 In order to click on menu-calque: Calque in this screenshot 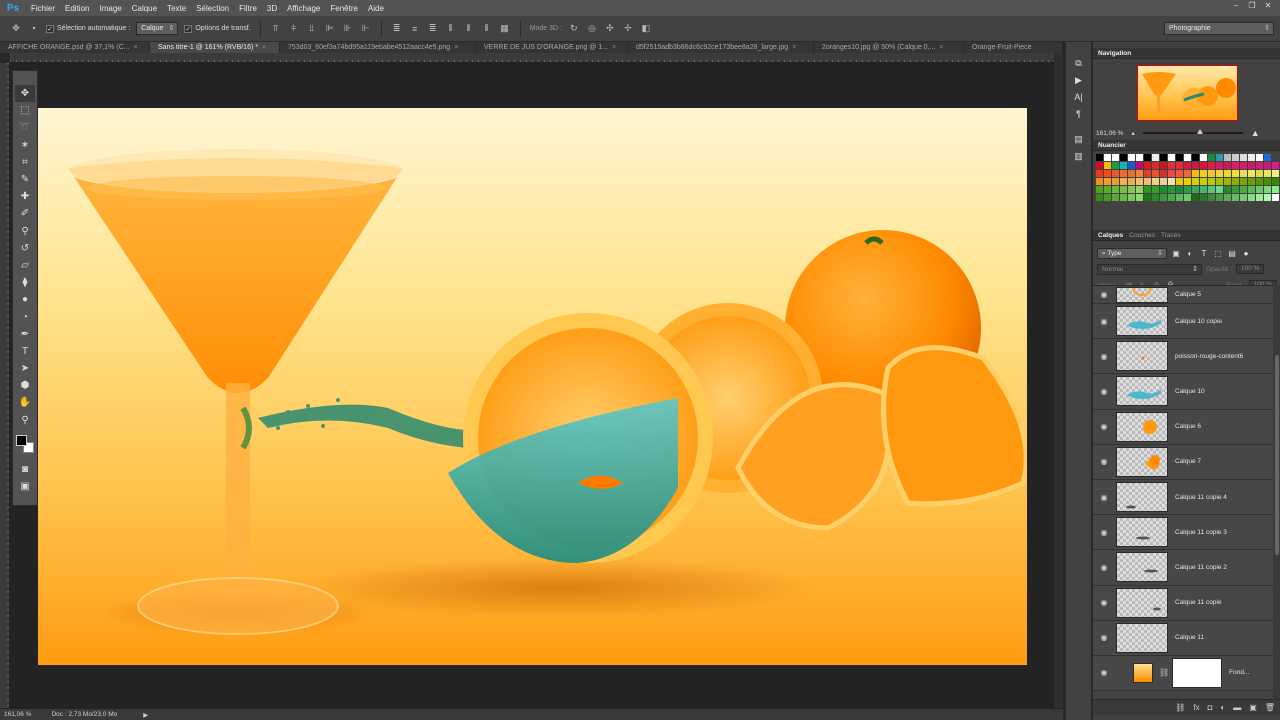, I will do `click(144, 8)`.